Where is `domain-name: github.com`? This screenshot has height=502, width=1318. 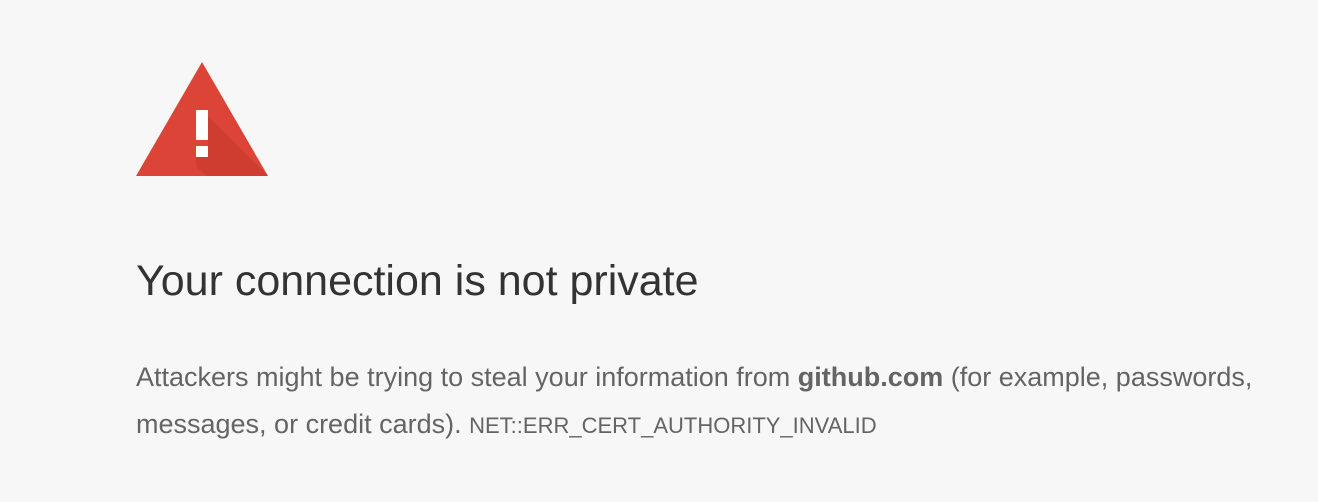 domain-name: github.com is located at coordinates (870, 377).